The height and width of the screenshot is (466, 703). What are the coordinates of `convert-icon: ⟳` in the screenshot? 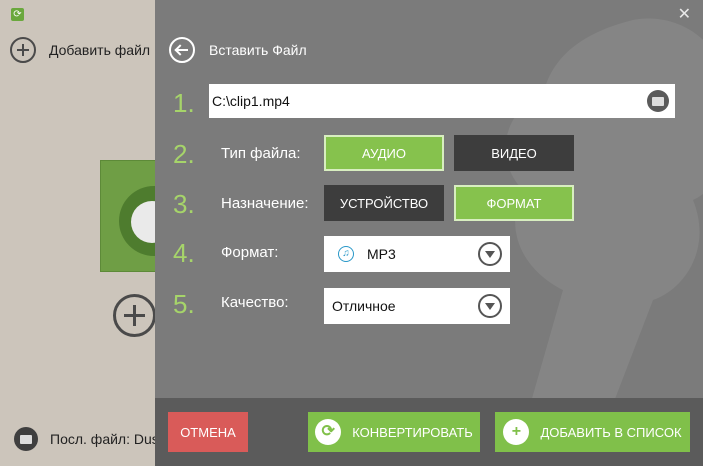 It's located at (328, 432).